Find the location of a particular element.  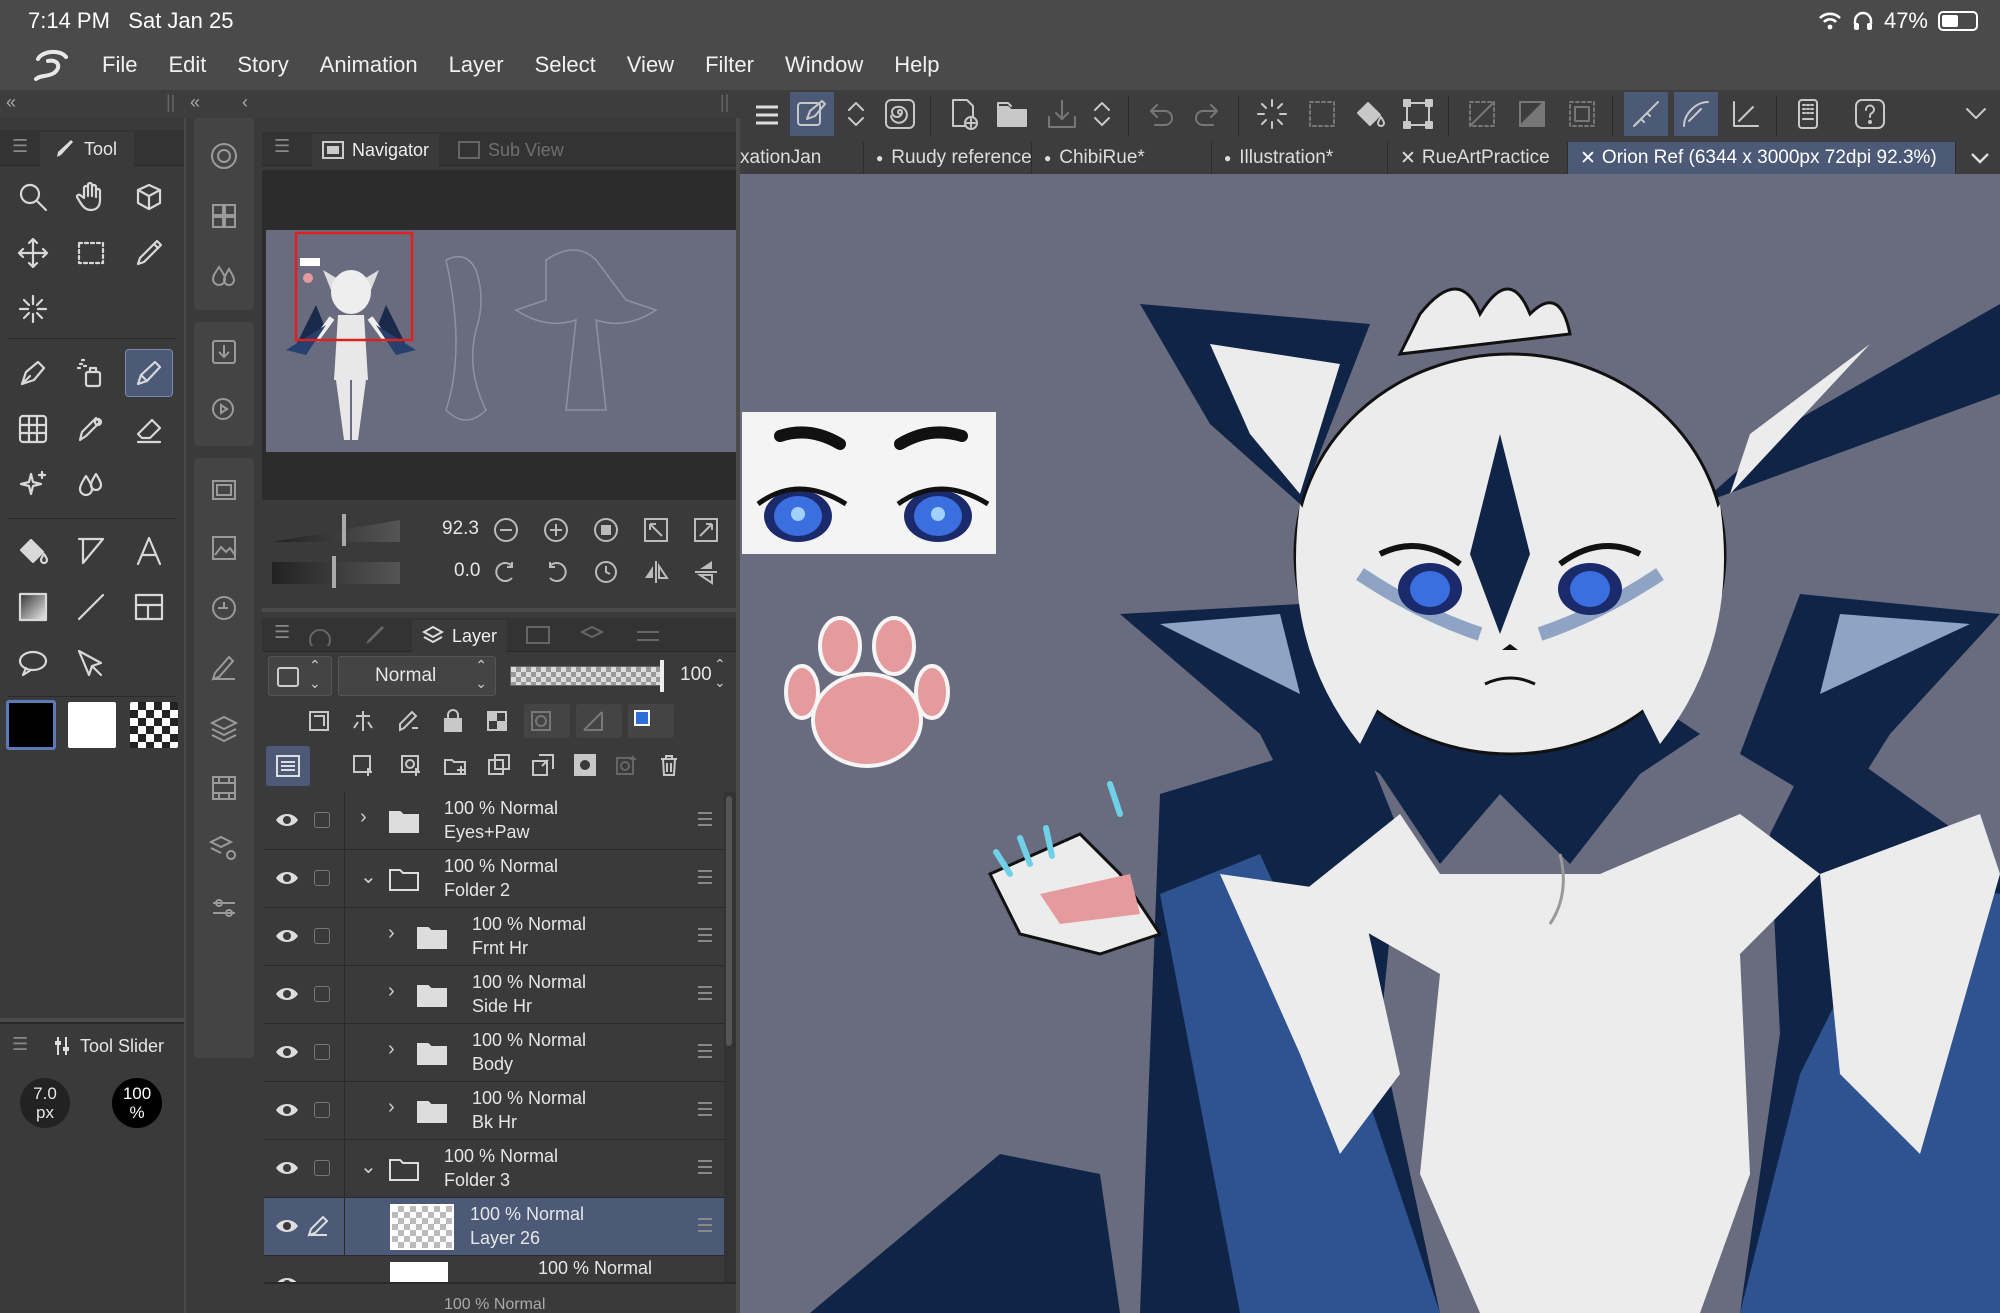

search-material-icon is located at coordinates (224, 410).